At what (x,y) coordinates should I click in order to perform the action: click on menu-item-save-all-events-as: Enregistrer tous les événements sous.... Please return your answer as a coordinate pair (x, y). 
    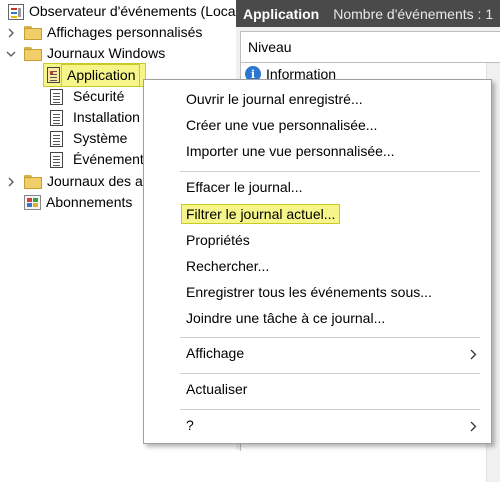
    Looking at the image, I should click on (317, 292).